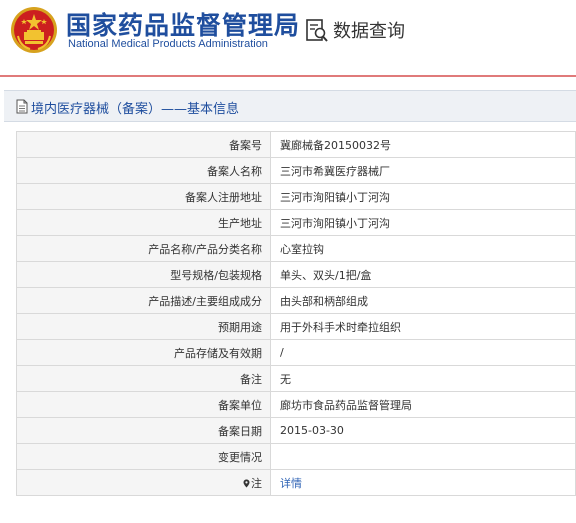 The height and width of the screenshot is (523, 576). What do you see at coordinates (423, 456) in the screenshot?
I see `row-value` at bounding box center [423, 456].